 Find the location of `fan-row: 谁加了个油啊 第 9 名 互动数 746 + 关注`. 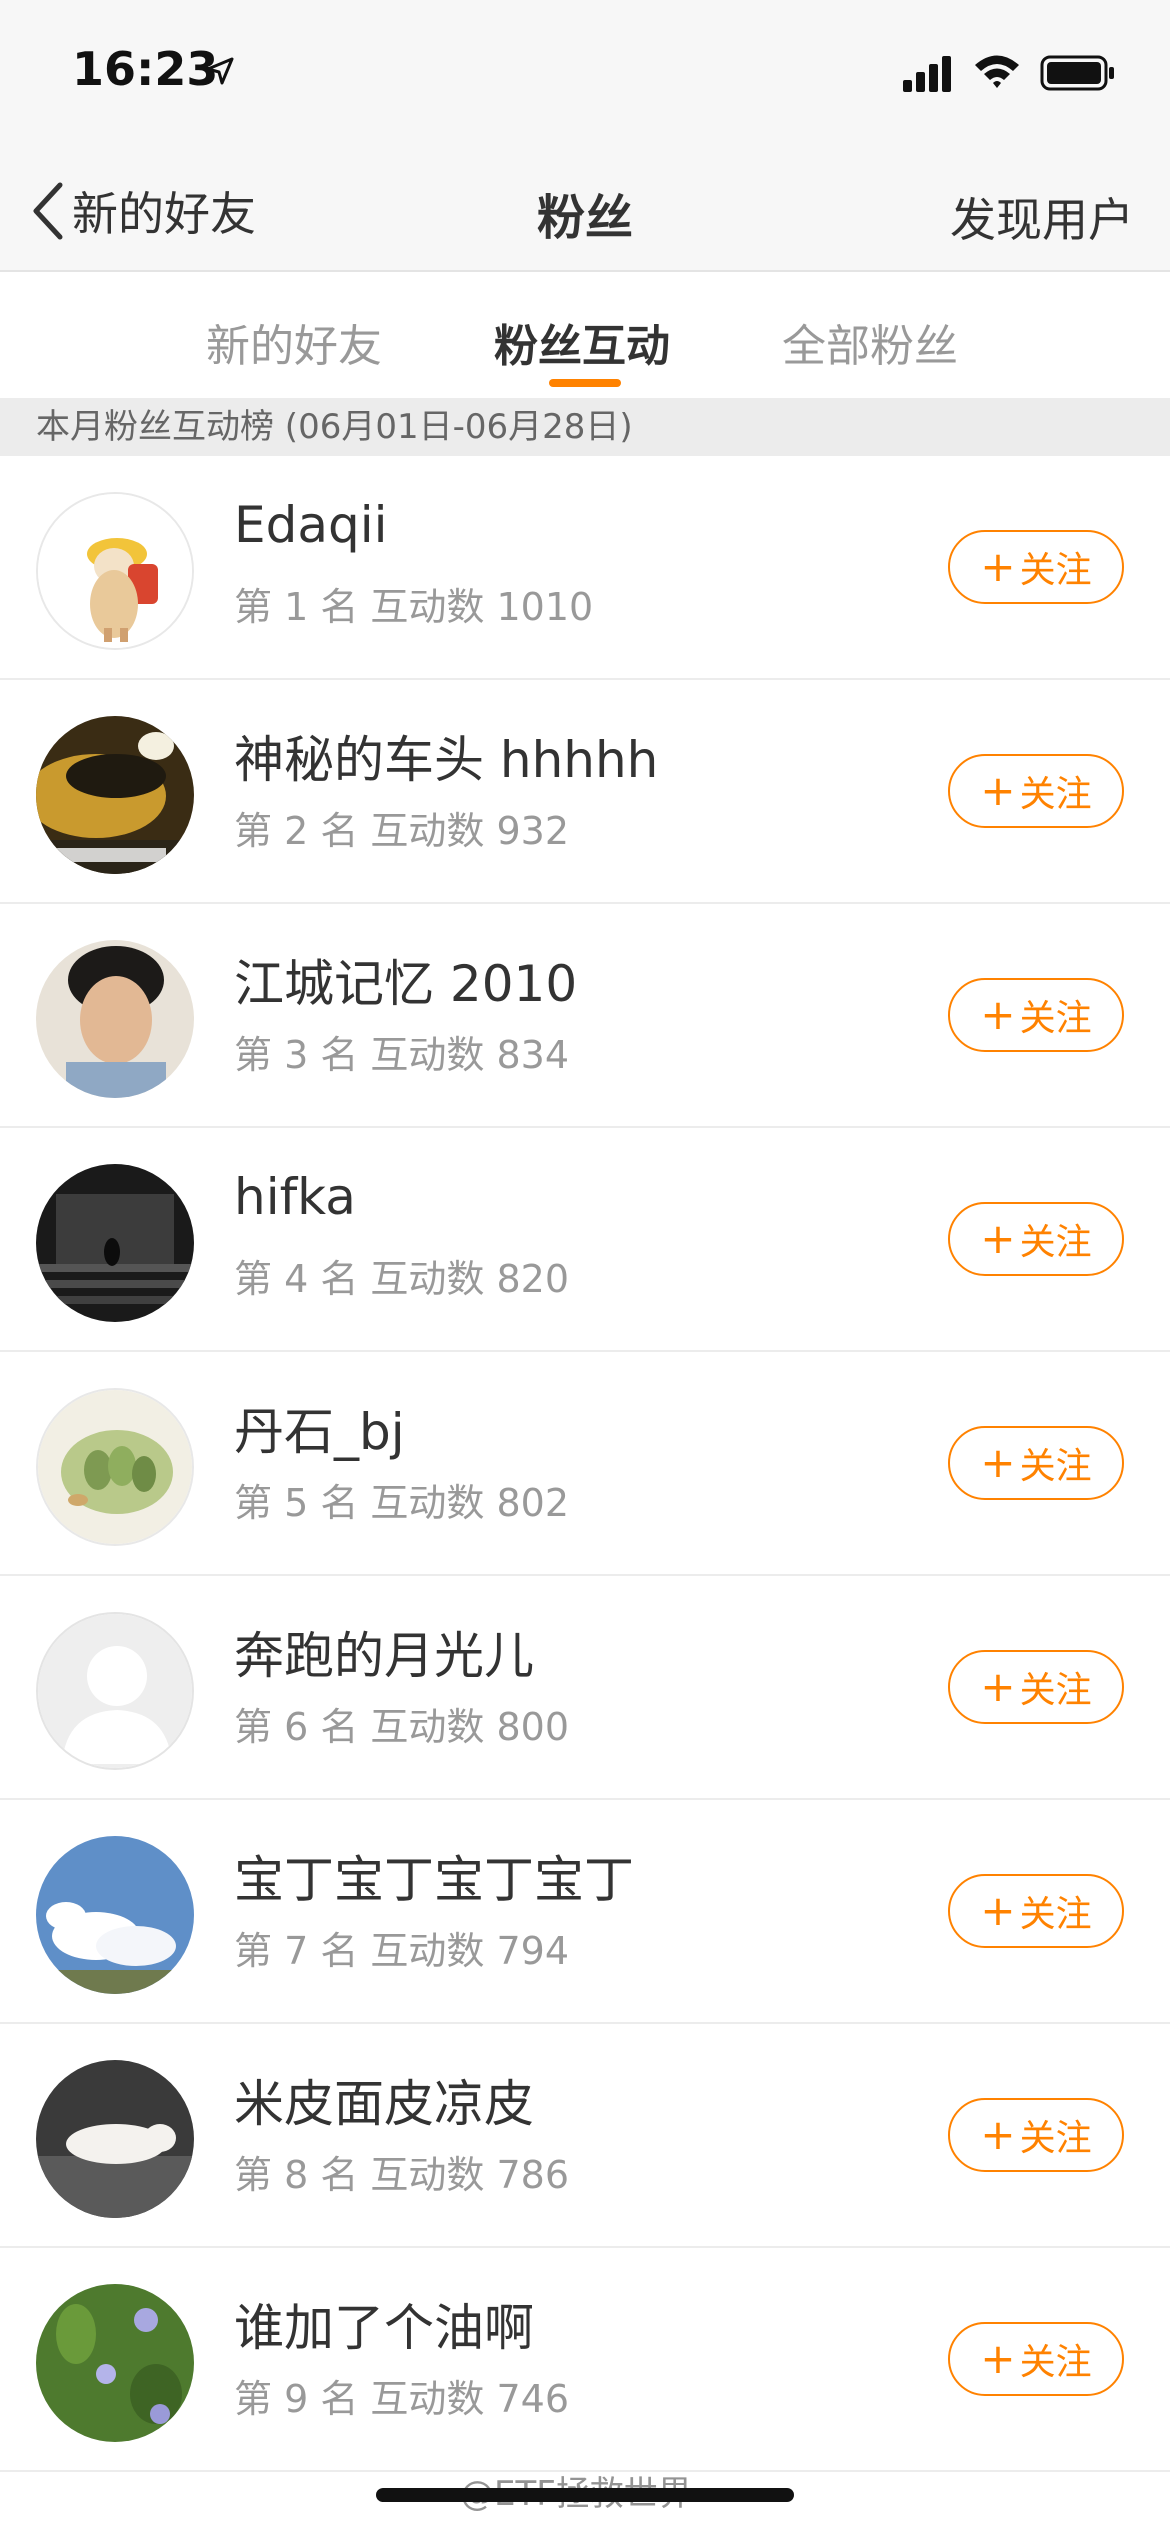

fan-row: 谁加了个油啊 第 9 名 互动数 746 + 关注 is located at coordinates (585, 2360).